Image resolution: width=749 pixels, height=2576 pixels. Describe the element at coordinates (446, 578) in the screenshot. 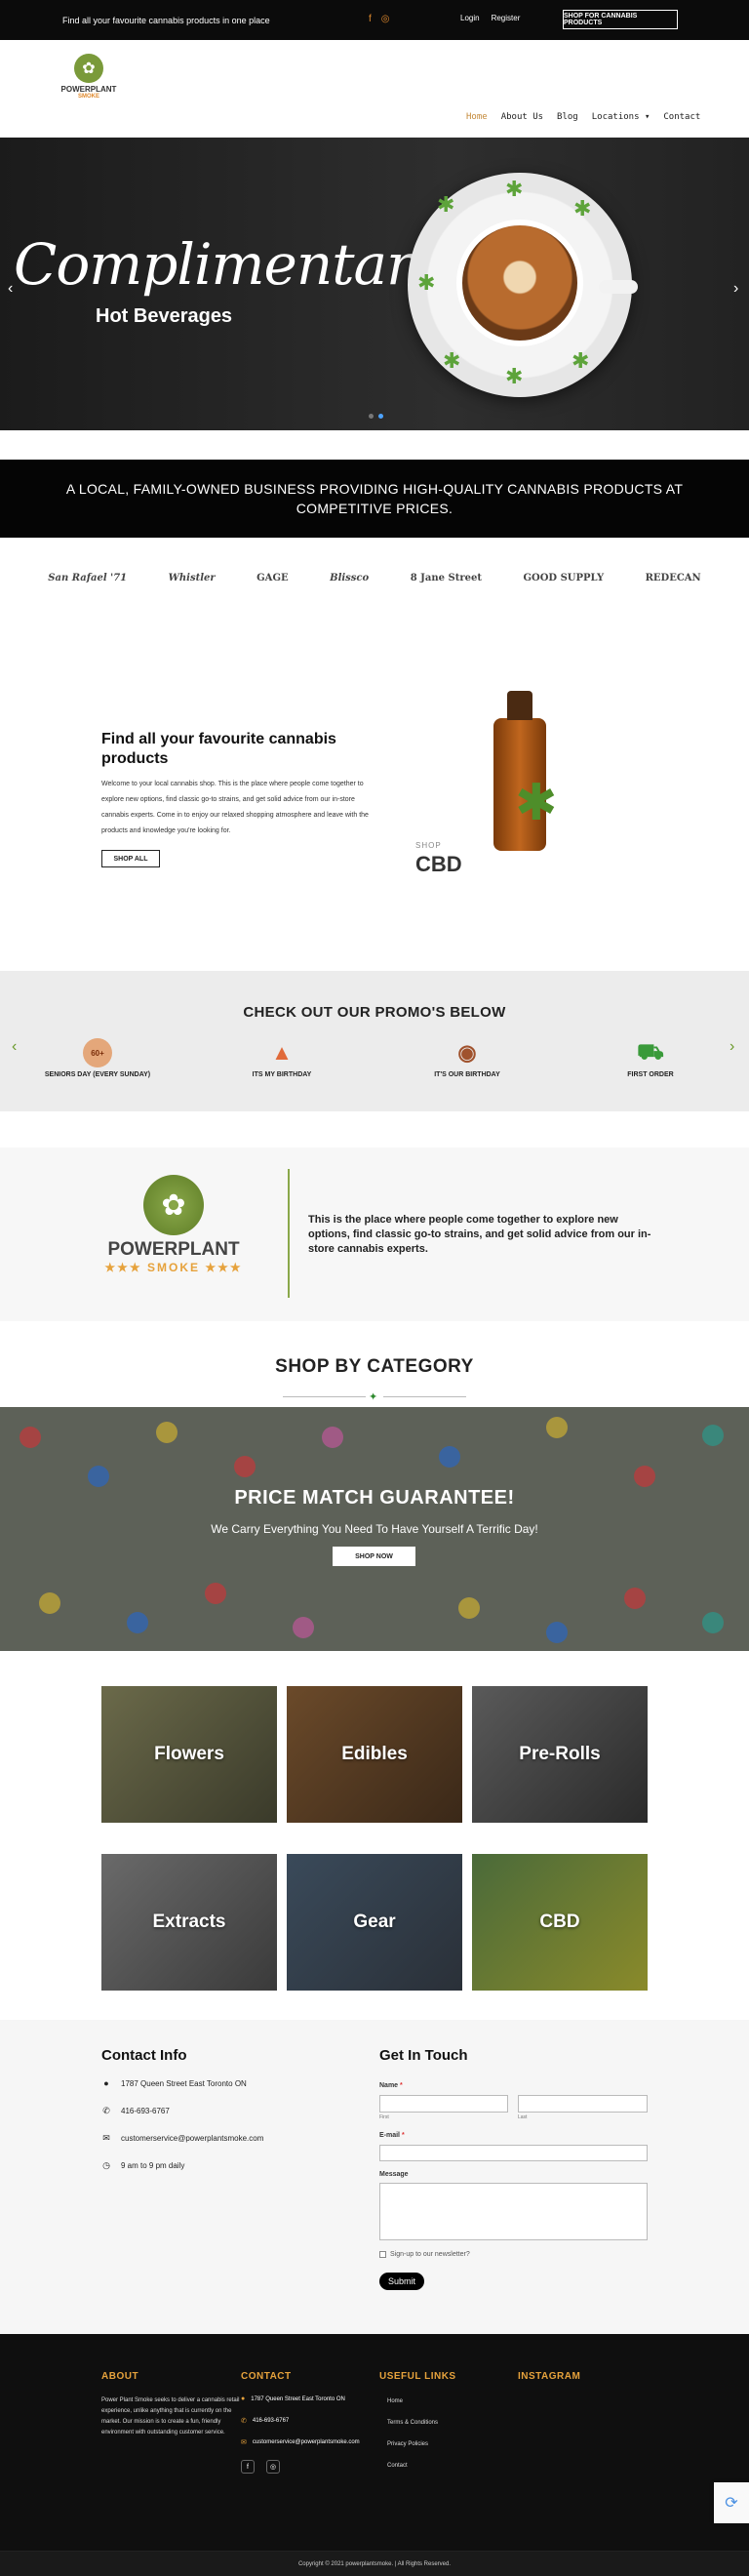

I see `brand-logo: 8 Jane Street` at that location.